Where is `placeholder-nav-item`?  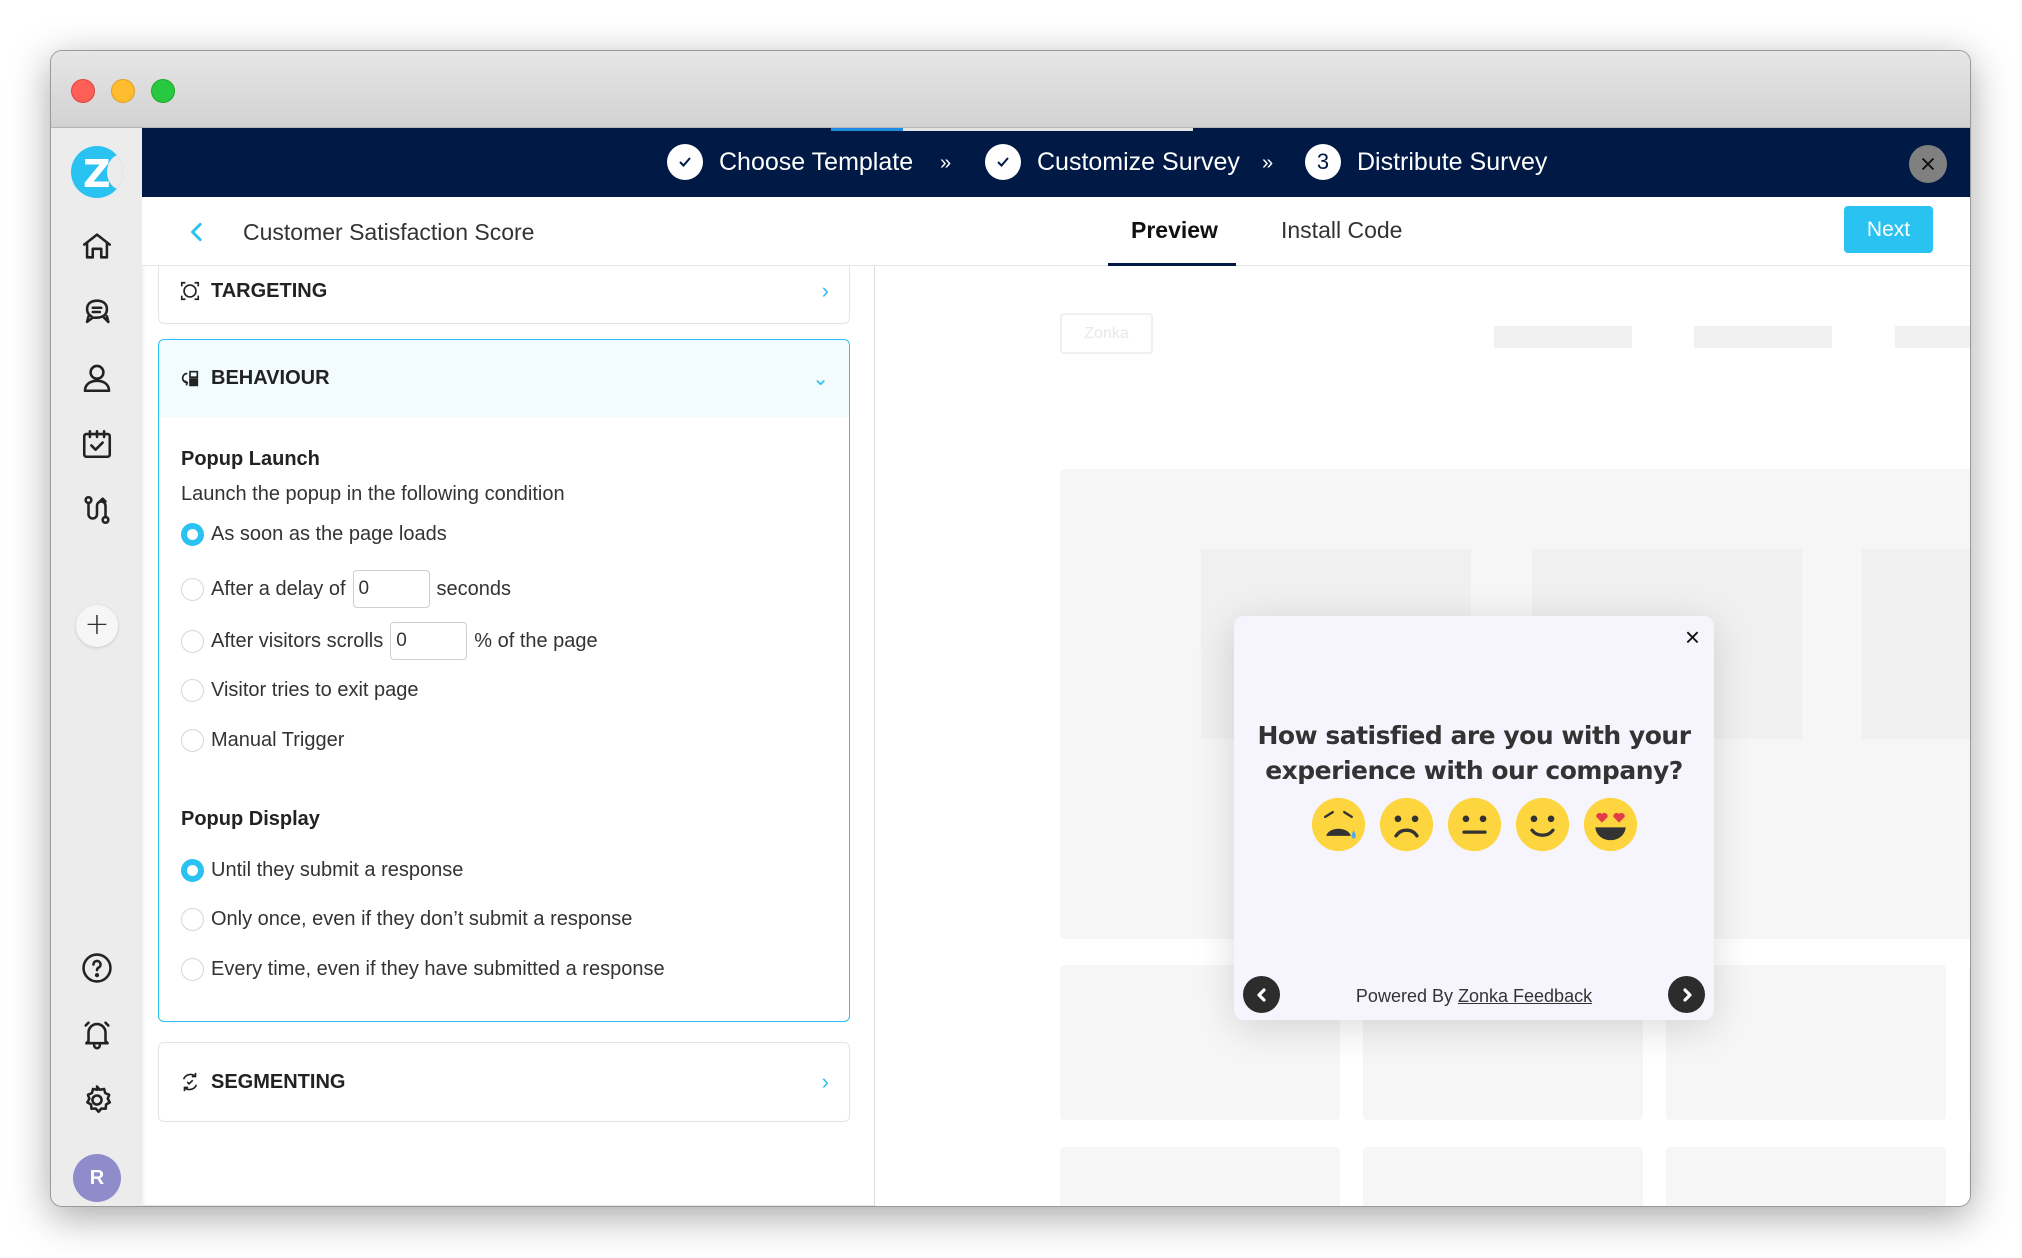 placeholder-nav-item is located at coordinates (1563, 337).